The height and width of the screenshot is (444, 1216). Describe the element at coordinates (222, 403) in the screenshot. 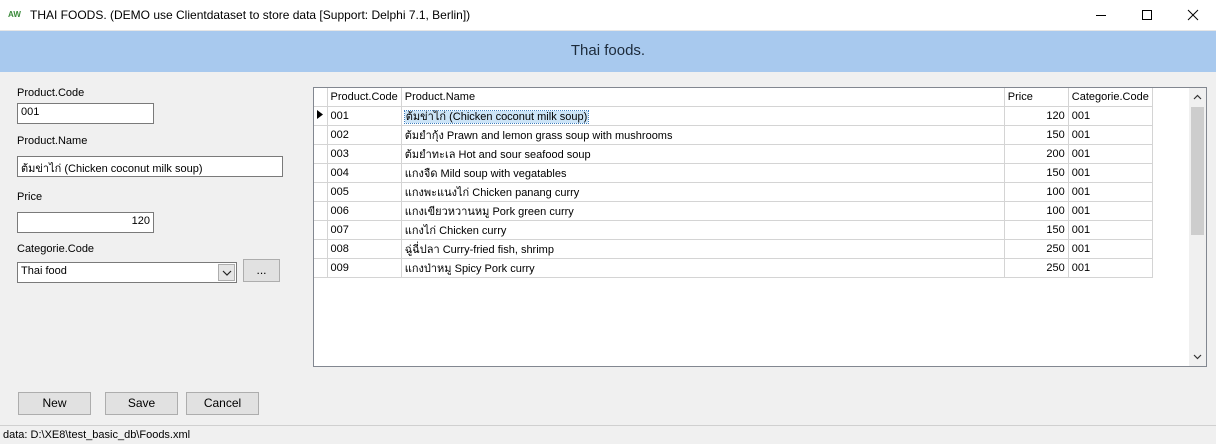

I see `cancel-button: Cancel` at that location.